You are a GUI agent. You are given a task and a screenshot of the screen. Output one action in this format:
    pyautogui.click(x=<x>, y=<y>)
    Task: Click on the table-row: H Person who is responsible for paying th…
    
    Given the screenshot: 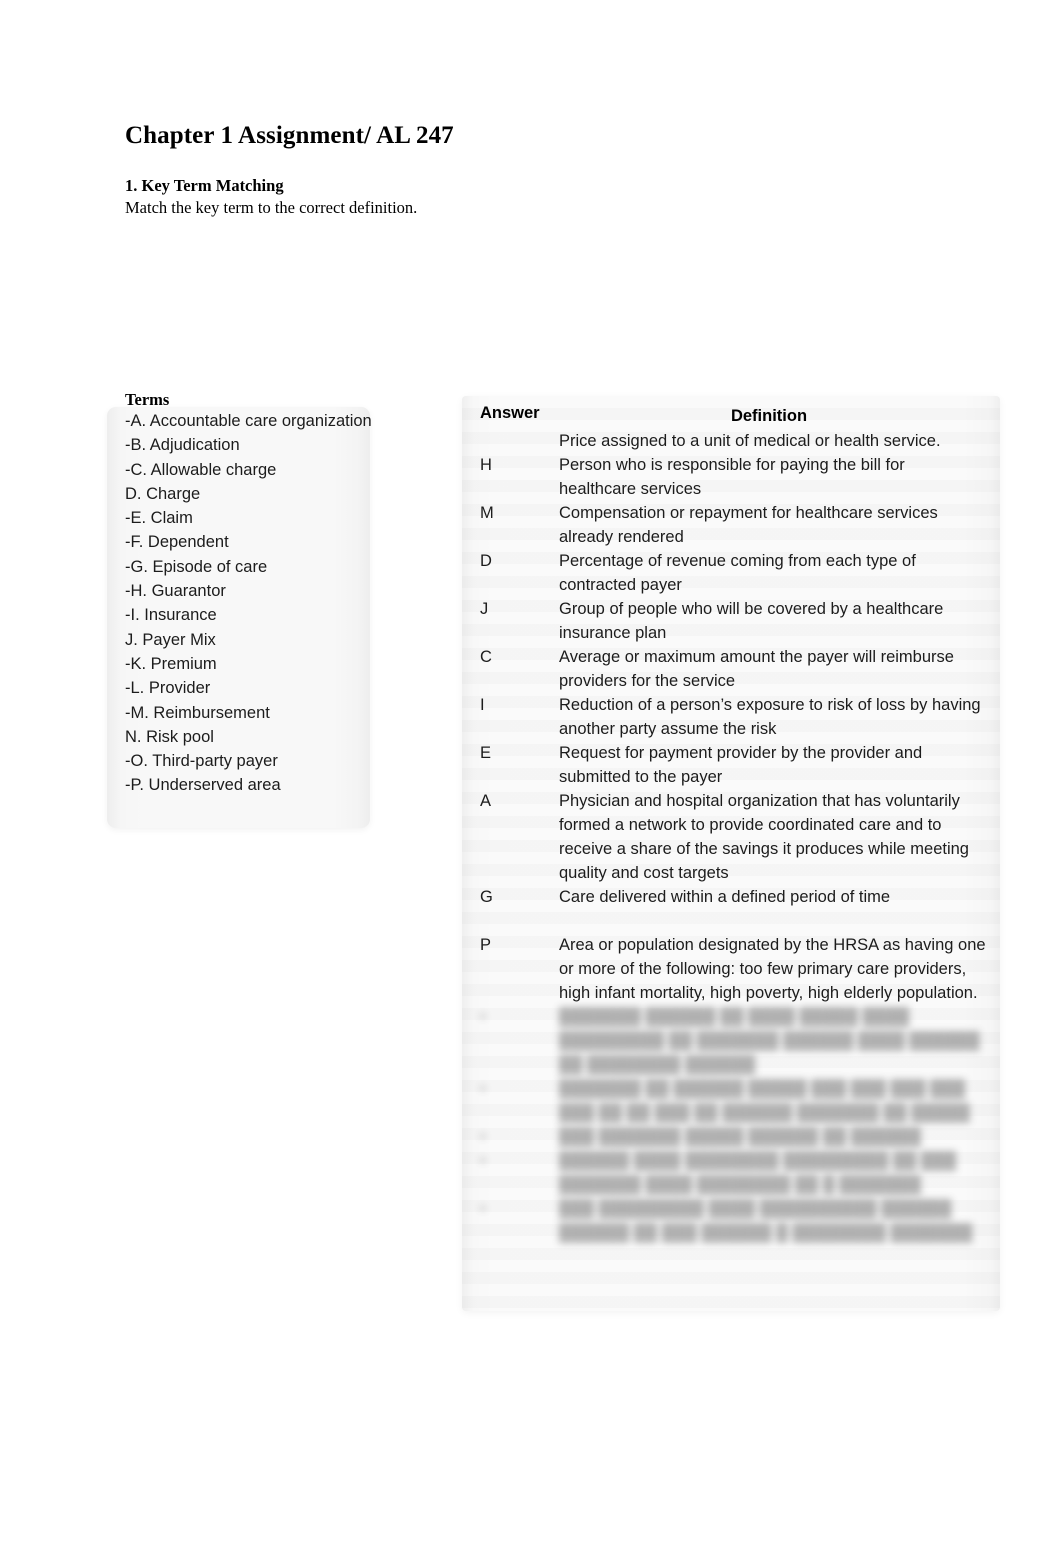 What is the action you would take?
    pyautogui.click(x=731, y=477)
    